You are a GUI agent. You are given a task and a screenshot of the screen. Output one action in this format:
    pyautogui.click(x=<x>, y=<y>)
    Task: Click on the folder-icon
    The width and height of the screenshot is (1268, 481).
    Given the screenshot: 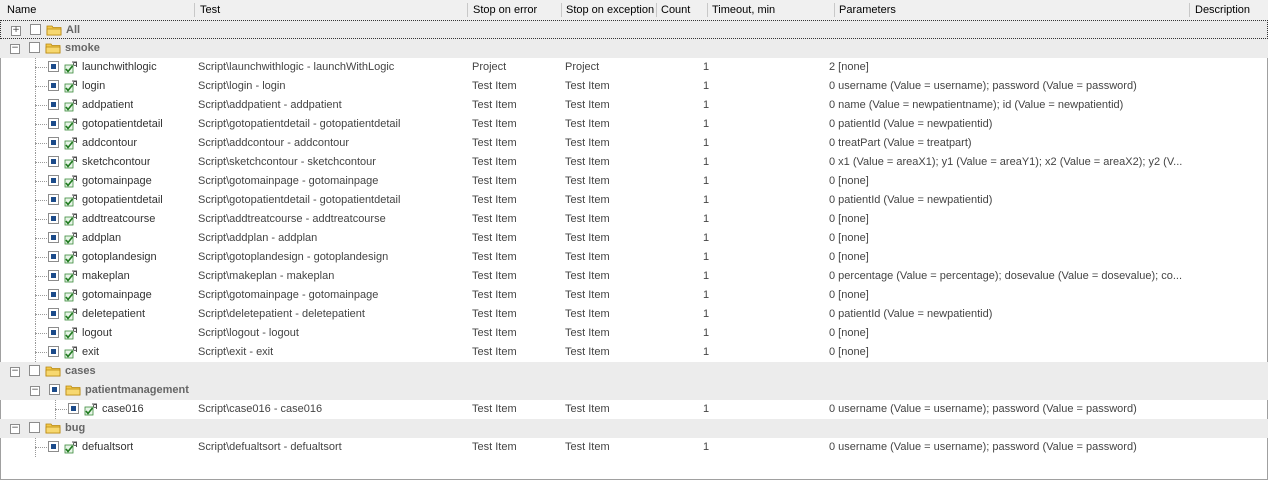 What is the action you would take?
    pyautogui.click(x=53, y=48)
    